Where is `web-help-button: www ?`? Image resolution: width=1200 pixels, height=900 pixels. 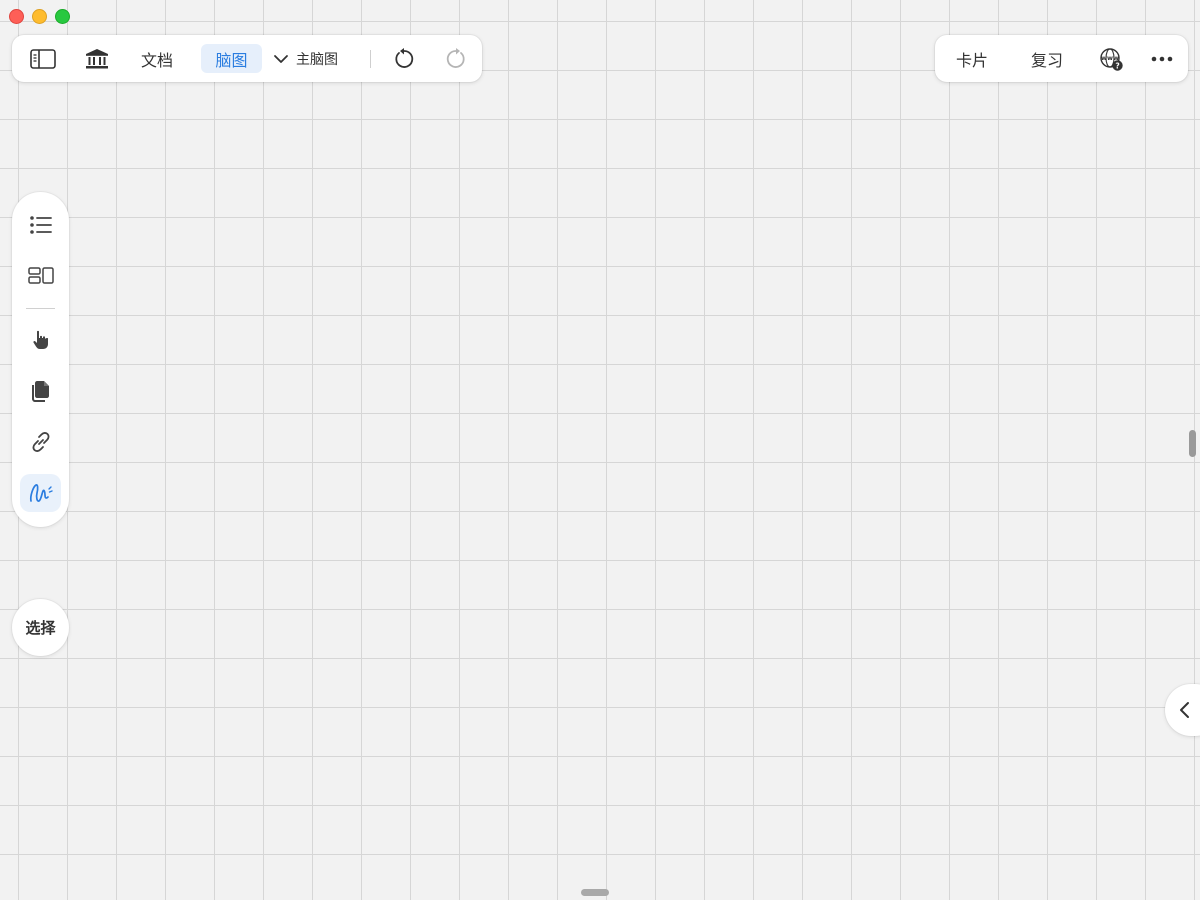 web-help-button: www ? is located at coordinates (1111, 59).